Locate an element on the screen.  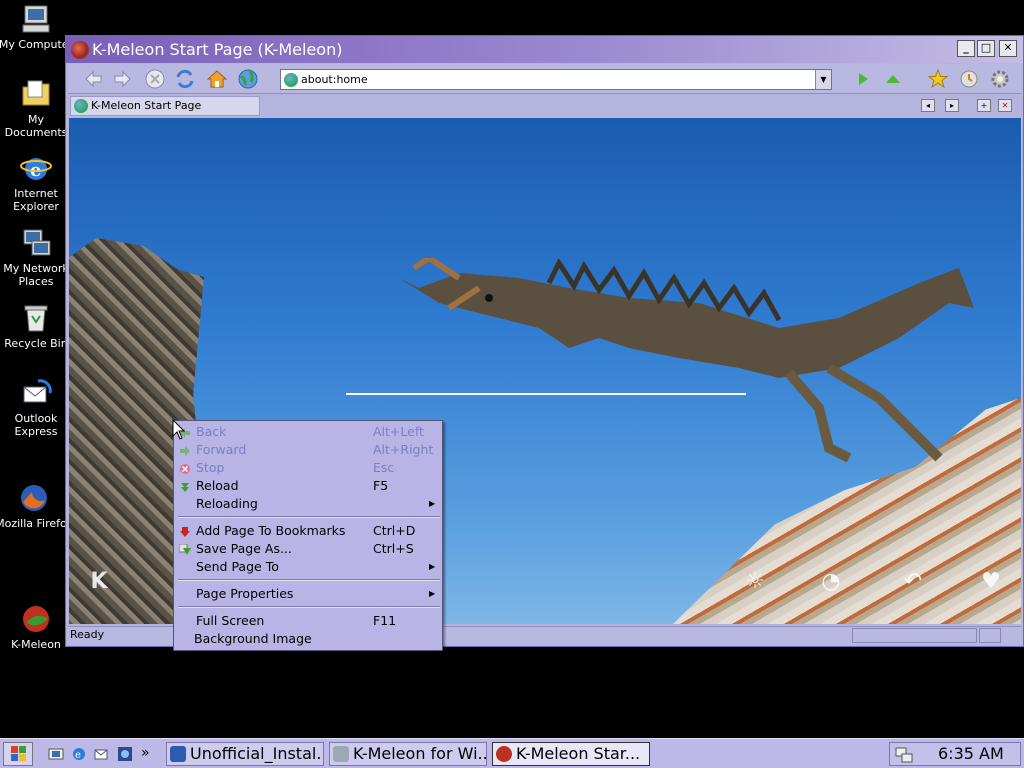
desktop-icon-label: Internet Explorer is located at coordinates (36, 200).